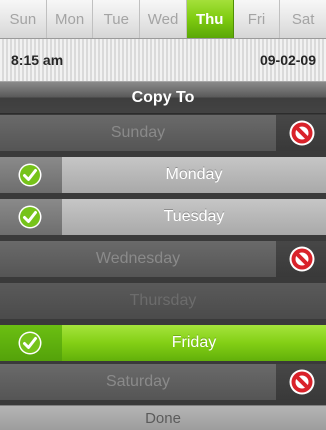 The image size is (326, 430). Describe the element at coordinates (70, 19) in the screenshot. I see `tab-monday: Mon` at that location.